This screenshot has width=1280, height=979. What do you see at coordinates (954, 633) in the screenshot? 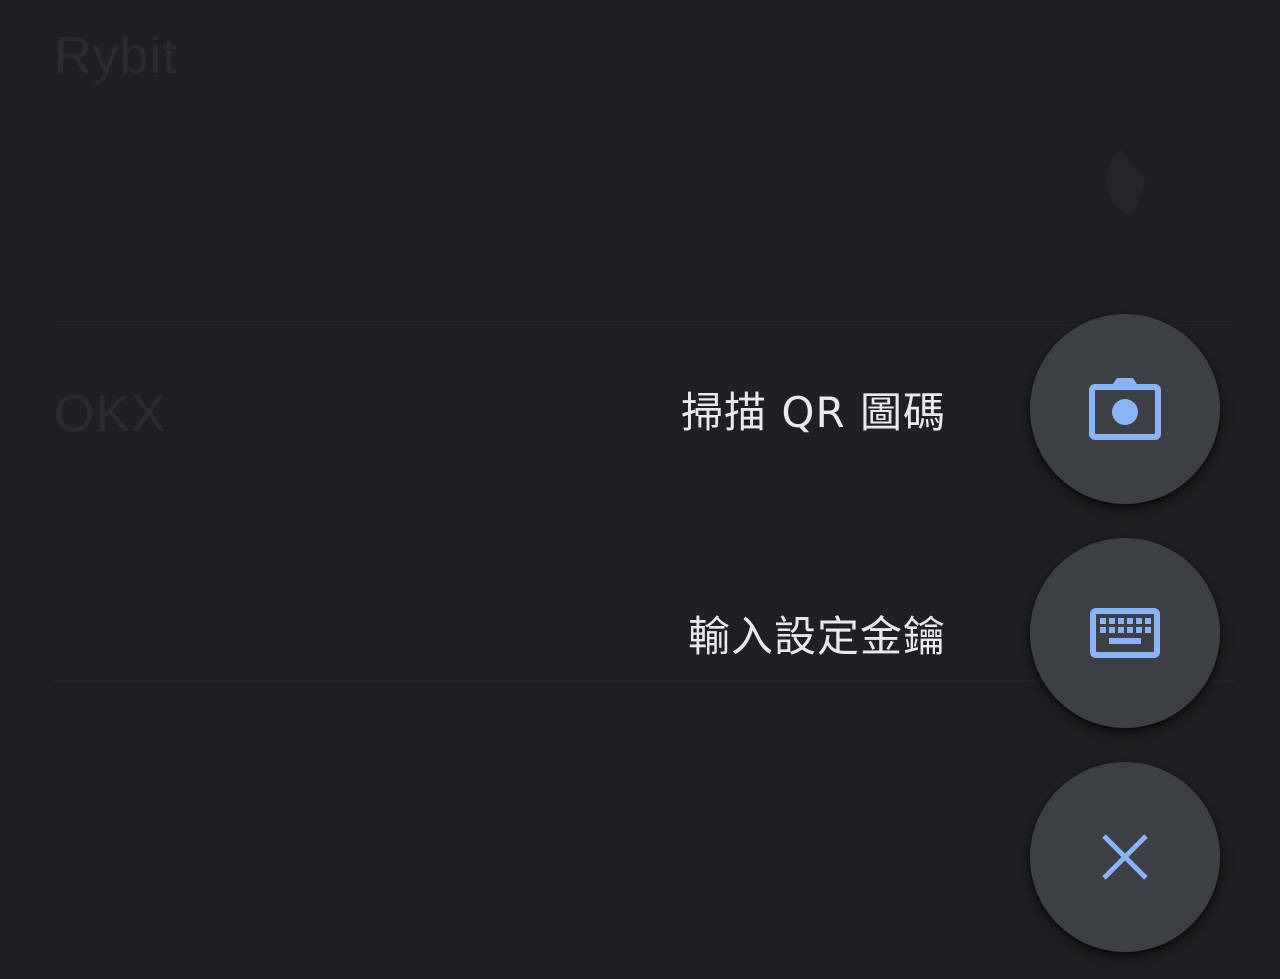
I see `enter-setup-key-option: 輸入設定金鑰` at bounding box center [954, 633].